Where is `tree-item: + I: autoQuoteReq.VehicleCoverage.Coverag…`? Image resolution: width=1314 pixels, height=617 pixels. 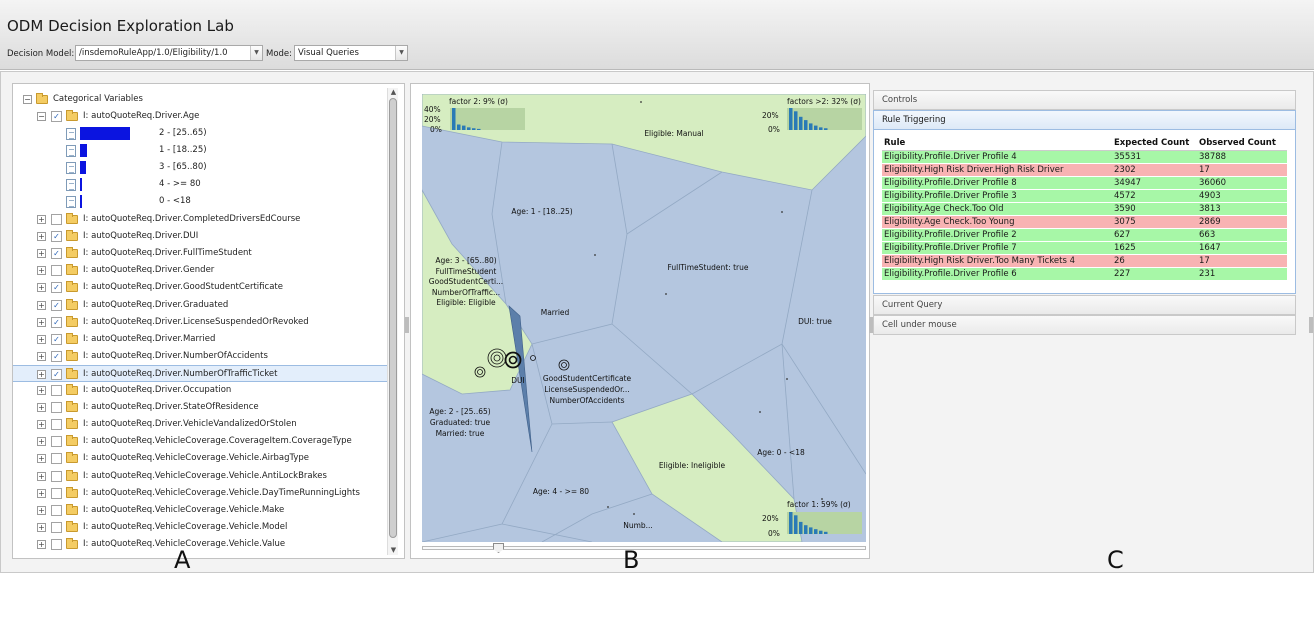
tree-item: + I: autoQuoteReq.VehicleCoverage.Coverag… is located at coordinates (200, 441).